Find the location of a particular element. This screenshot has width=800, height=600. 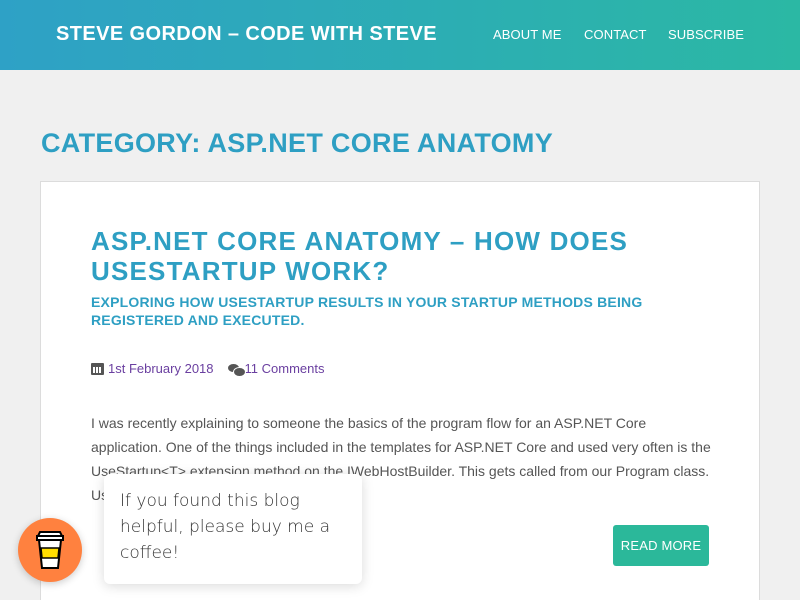

calendar-icon is located at coordinates (97, 368).